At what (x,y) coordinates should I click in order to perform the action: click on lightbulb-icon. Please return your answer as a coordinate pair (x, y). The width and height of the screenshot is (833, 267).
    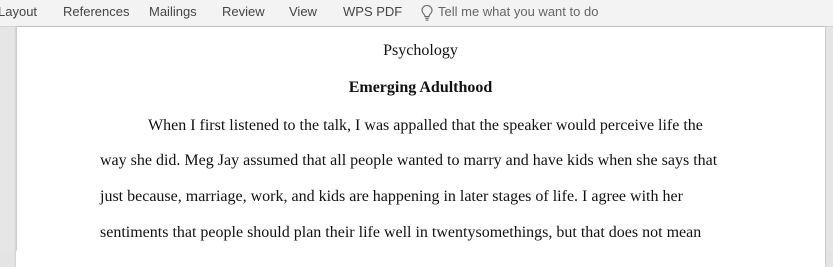
    Looking at the image, I should click on (427, 12).